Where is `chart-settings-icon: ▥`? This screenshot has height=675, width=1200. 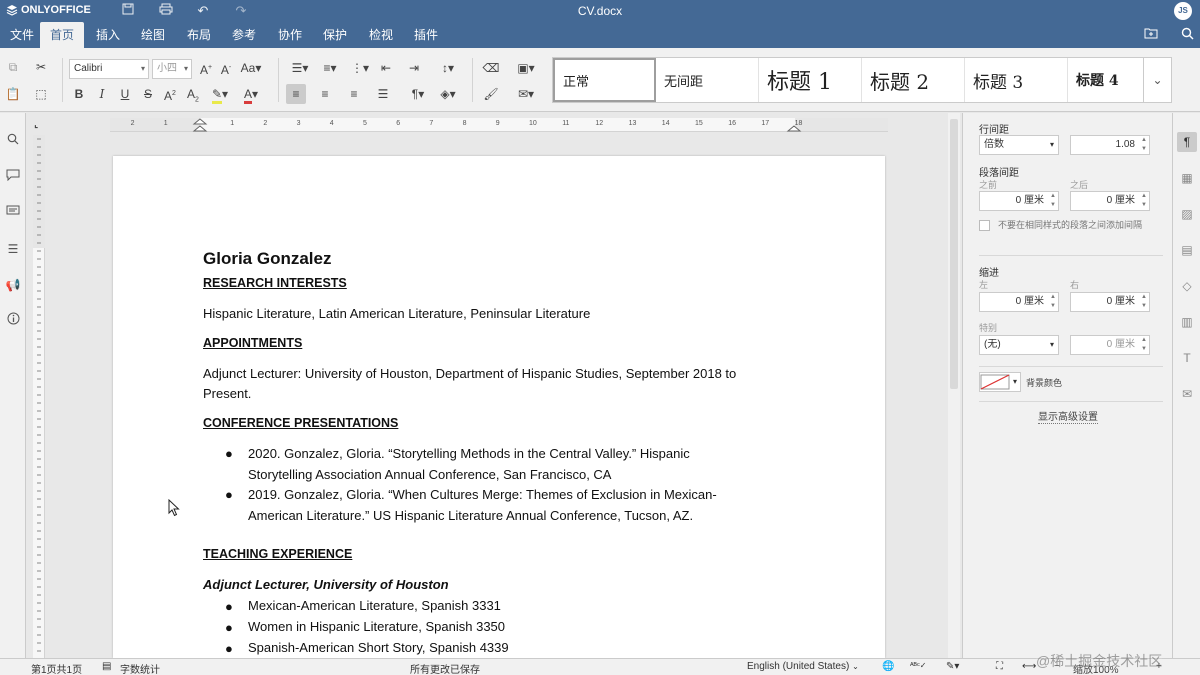
chart-settings-icon: ▥ is located at coordinates (1187, 322).